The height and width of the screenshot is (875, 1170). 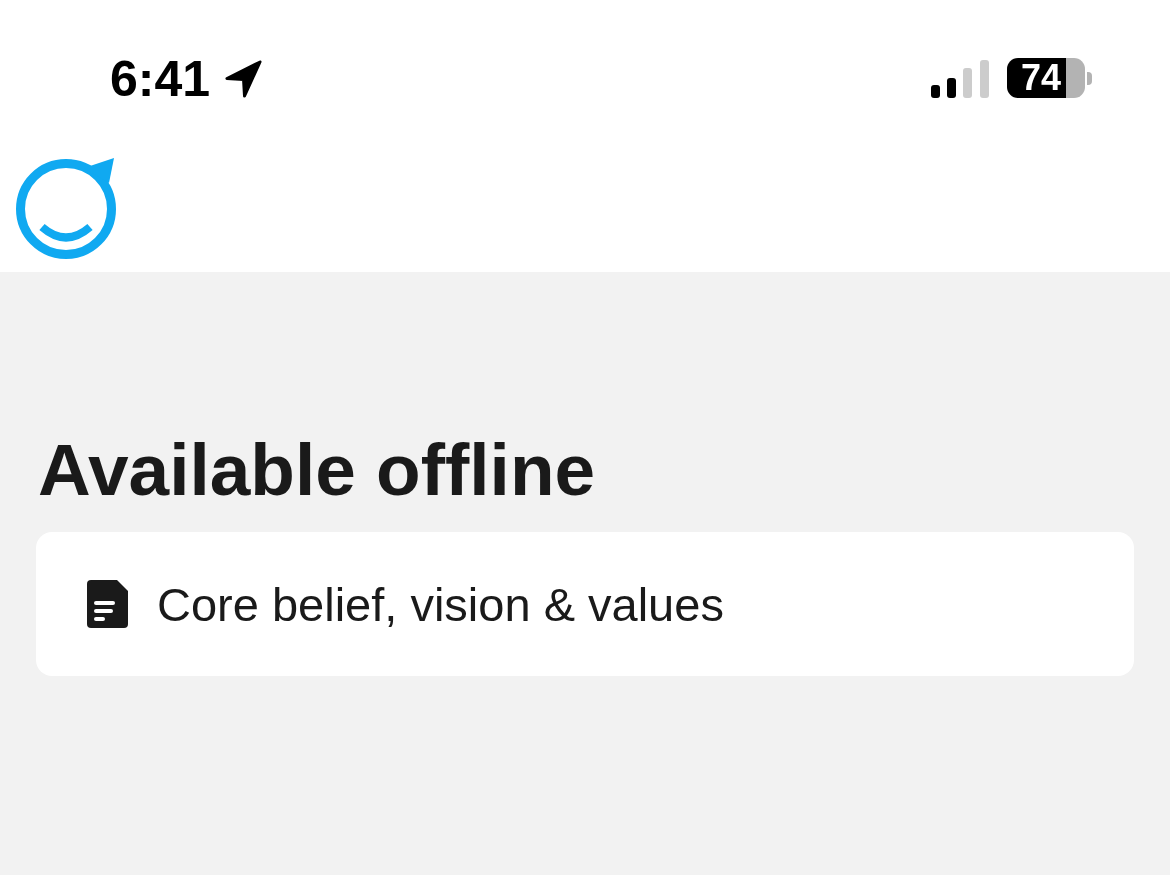 I want to click on document-icon, so click(x=107, y=604).